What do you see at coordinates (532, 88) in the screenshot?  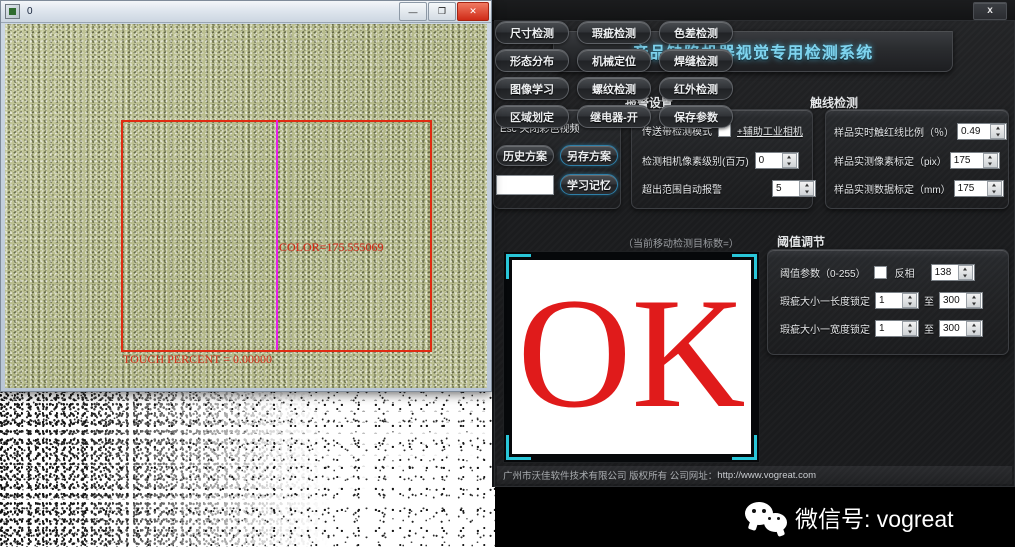 I see `function-button-6: 图像学习` at bounding box center [532, 88].